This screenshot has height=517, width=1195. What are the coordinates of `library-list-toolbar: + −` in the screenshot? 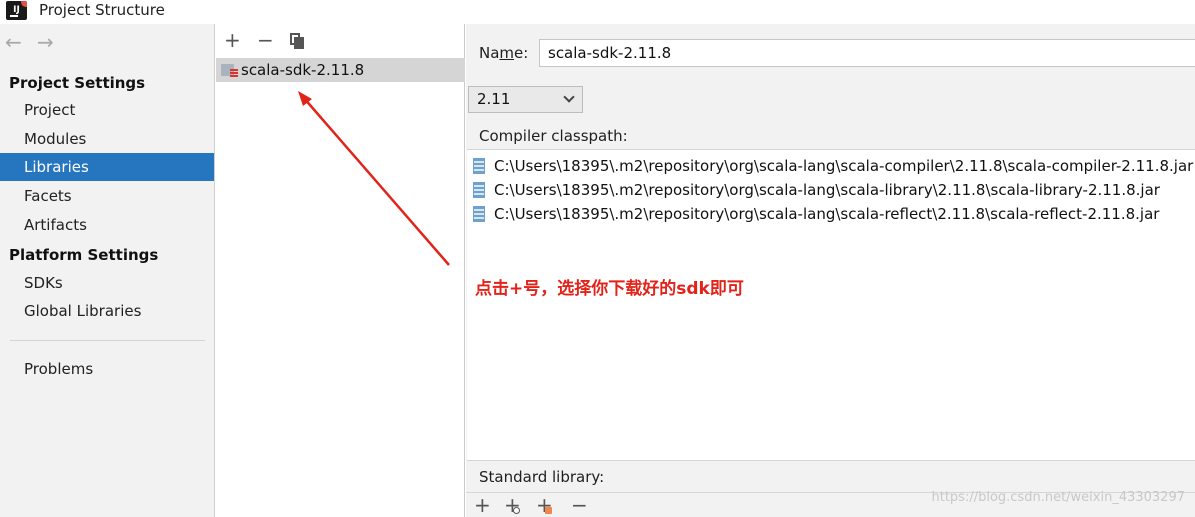 It's located at (340, 40).